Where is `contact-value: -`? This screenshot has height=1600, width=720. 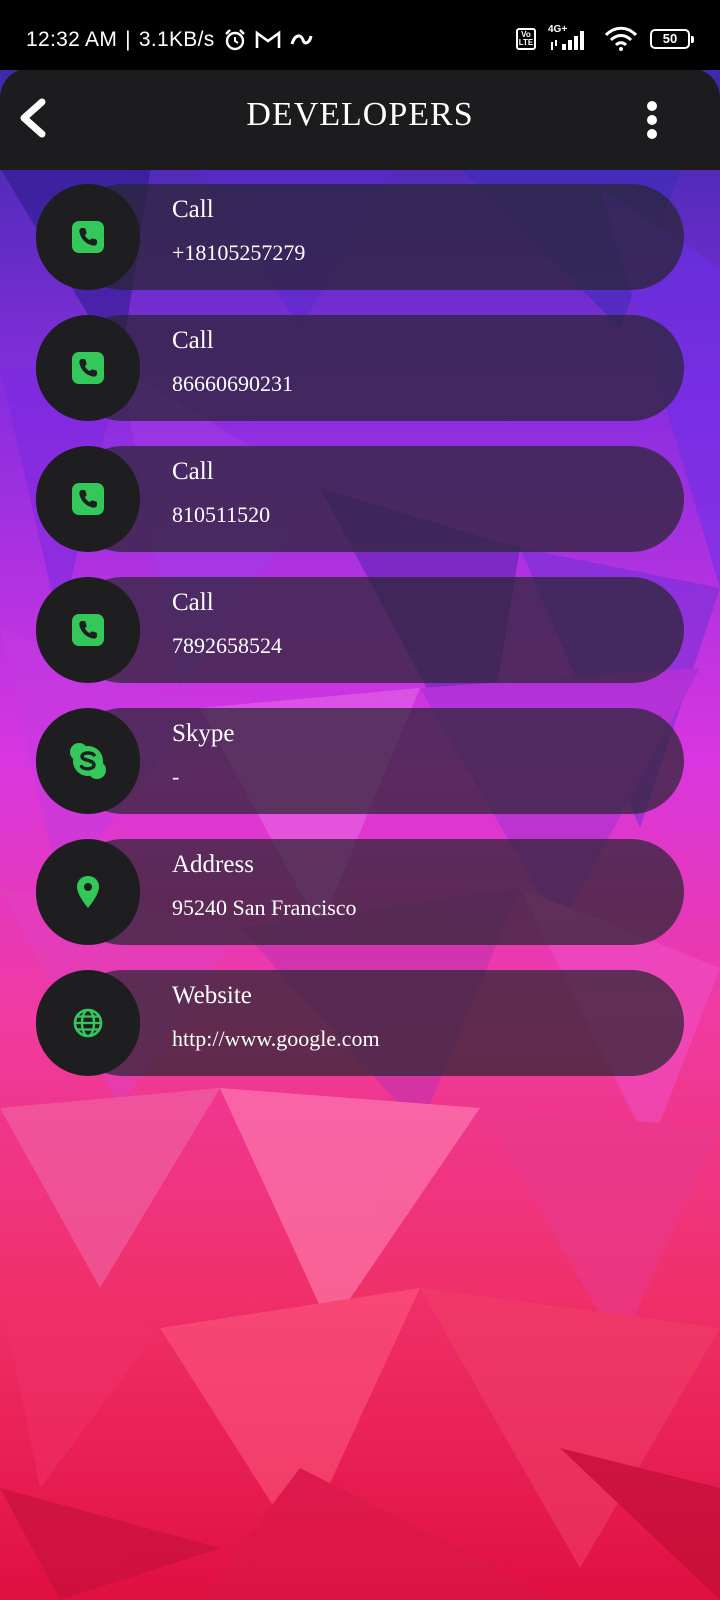 contact-value: - is located at coordinates (176, 776).